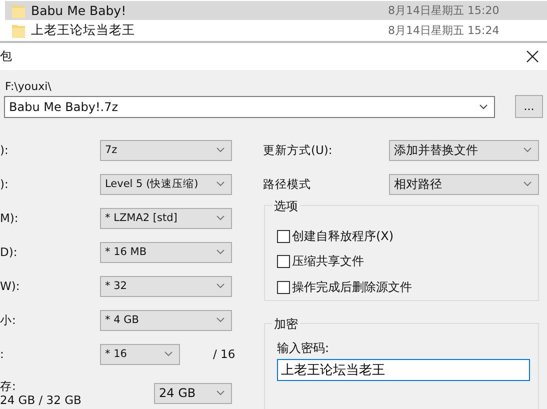  Describe the element at coordinates (166, 184) in the screenshot. I see `option-dropdown: Level 5 (快速压缩)` at that location.